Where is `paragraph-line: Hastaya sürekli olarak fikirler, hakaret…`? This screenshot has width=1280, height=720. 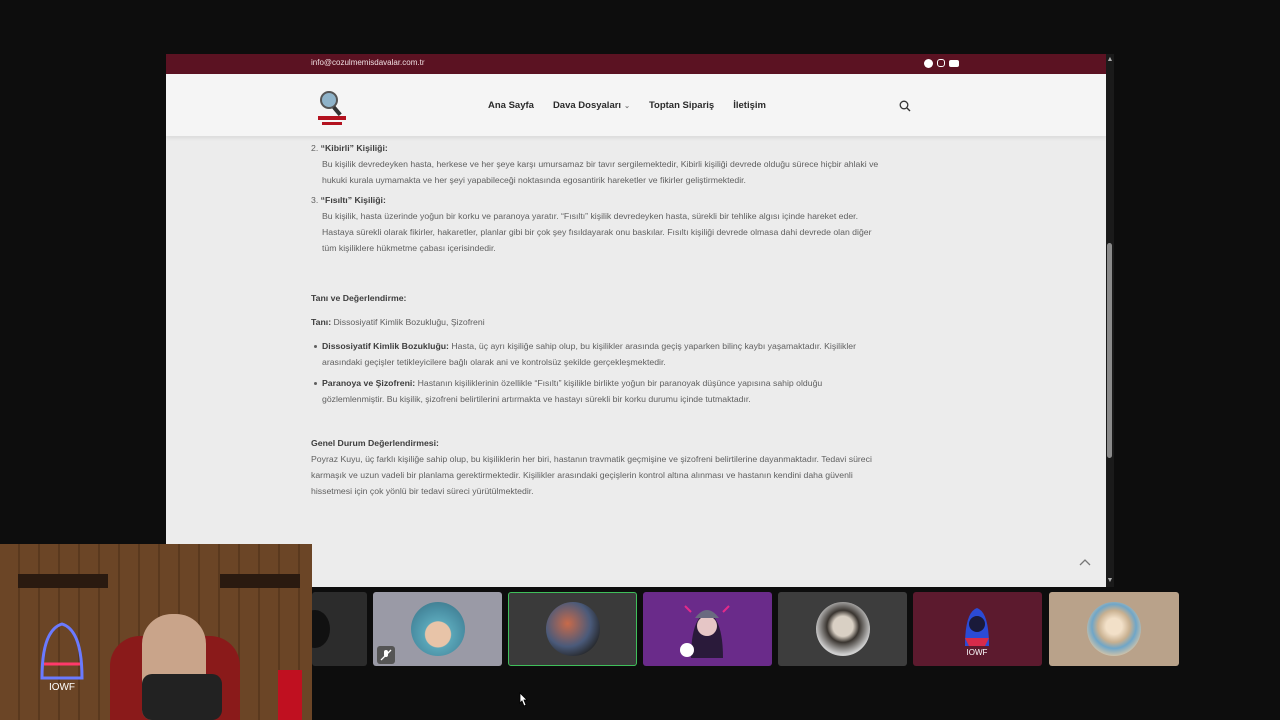
paragraph-line: Hastaya sürekli olarak fikirler, hakaret… is located at coordinates (597, 232).